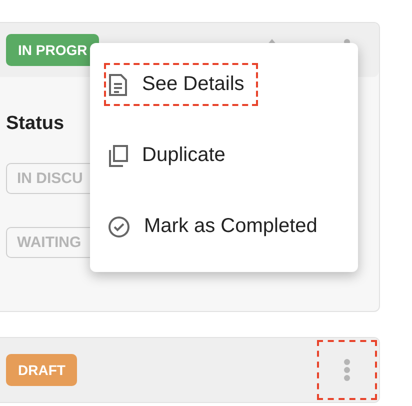 Image resolution: width=412 pixels, height=406 pixels. I want to click on status-badge: IN PROGR, so click(53, 50).